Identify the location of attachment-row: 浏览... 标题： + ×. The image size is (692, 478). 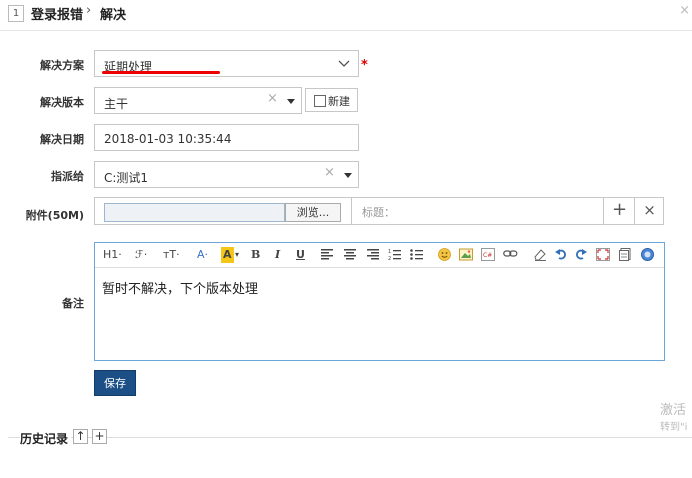
(379, 211).